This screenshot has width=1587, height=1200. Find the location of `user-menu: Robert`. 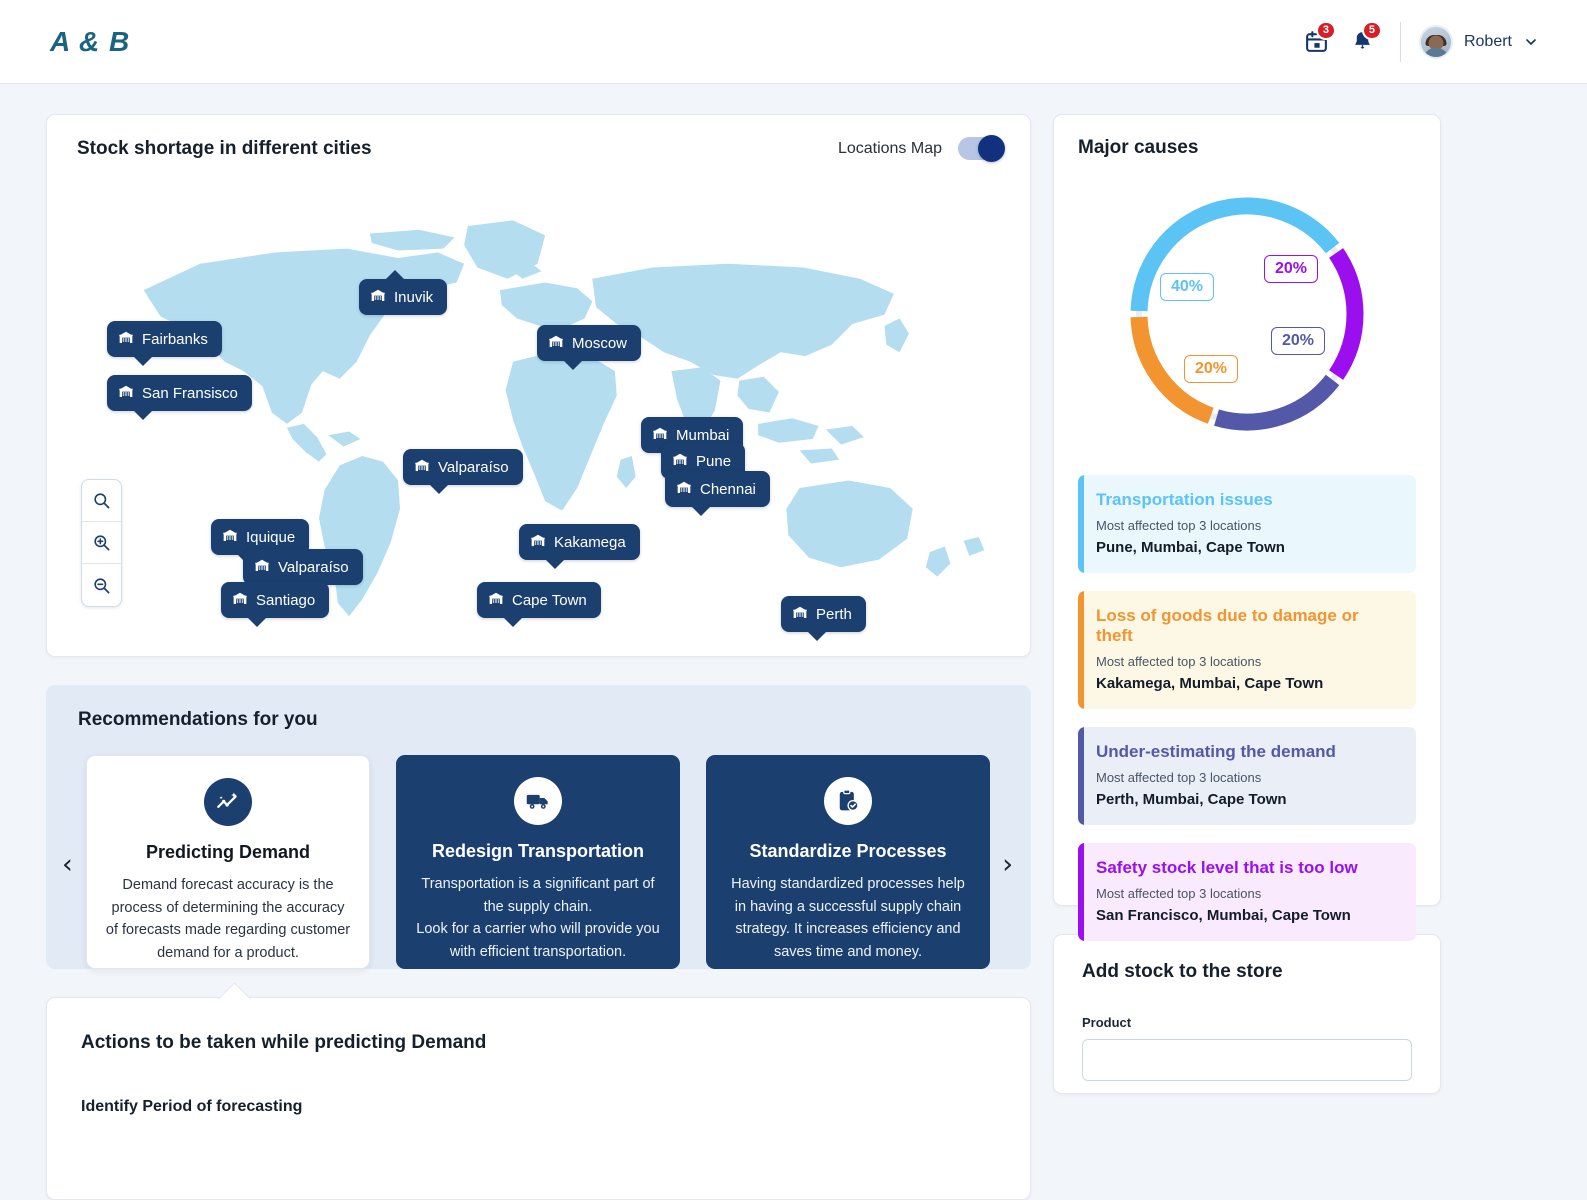

user-menu: Robert is located at coordinates (1478, 41).